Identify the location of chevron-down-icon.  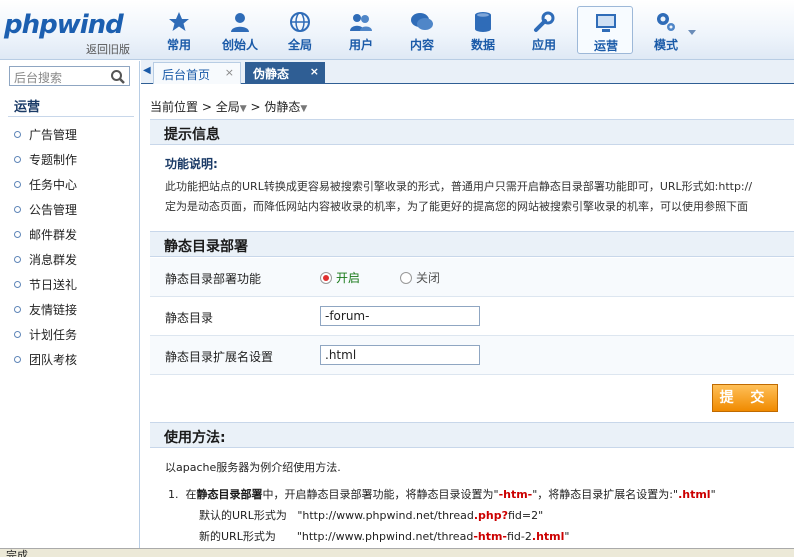
(692, 33).